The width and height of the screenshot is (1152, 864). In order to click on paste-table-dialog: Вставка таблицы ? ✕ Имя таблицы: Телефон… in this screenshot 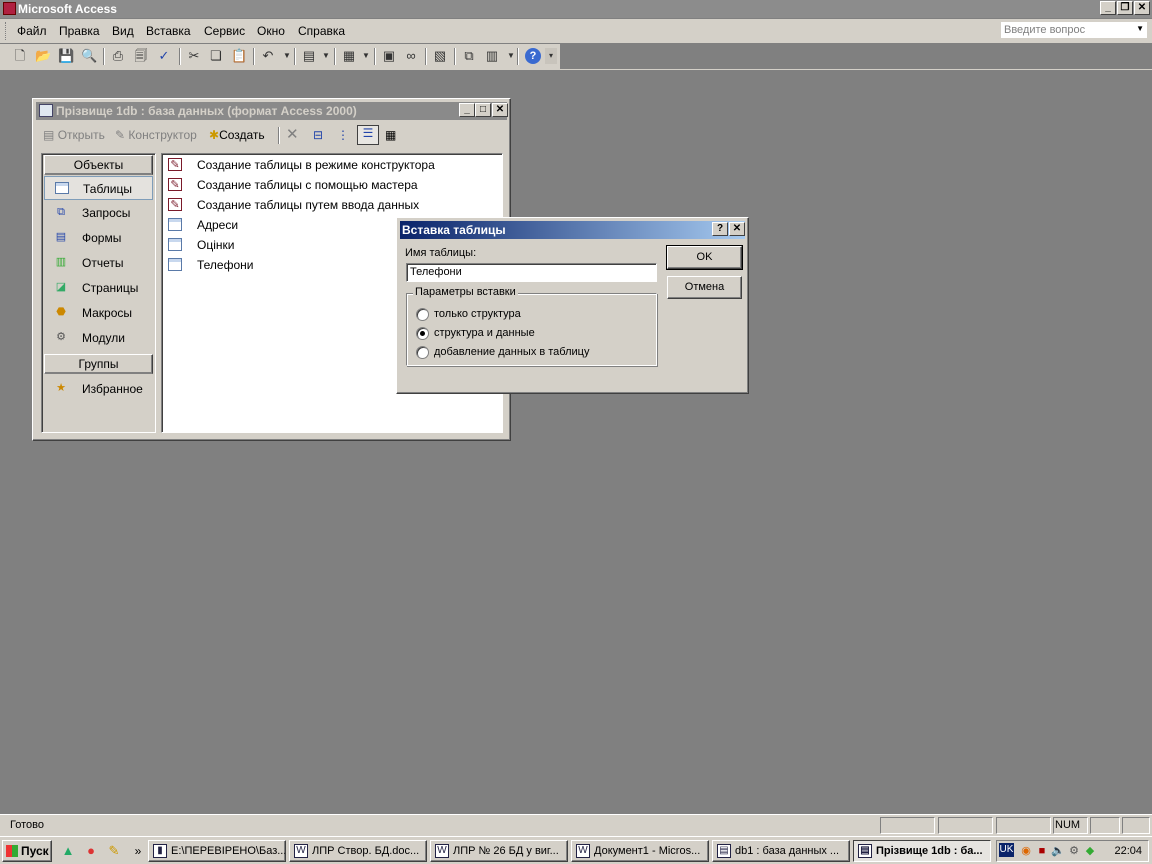, I will do `click(572, 305)`.